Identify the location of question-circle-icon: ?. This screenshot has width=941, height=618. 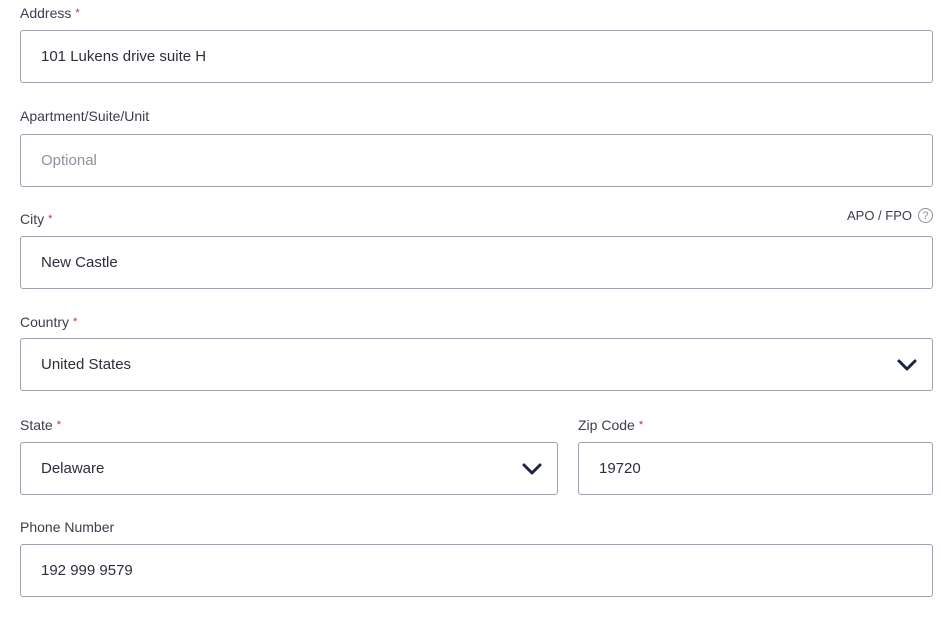
(925, 215).